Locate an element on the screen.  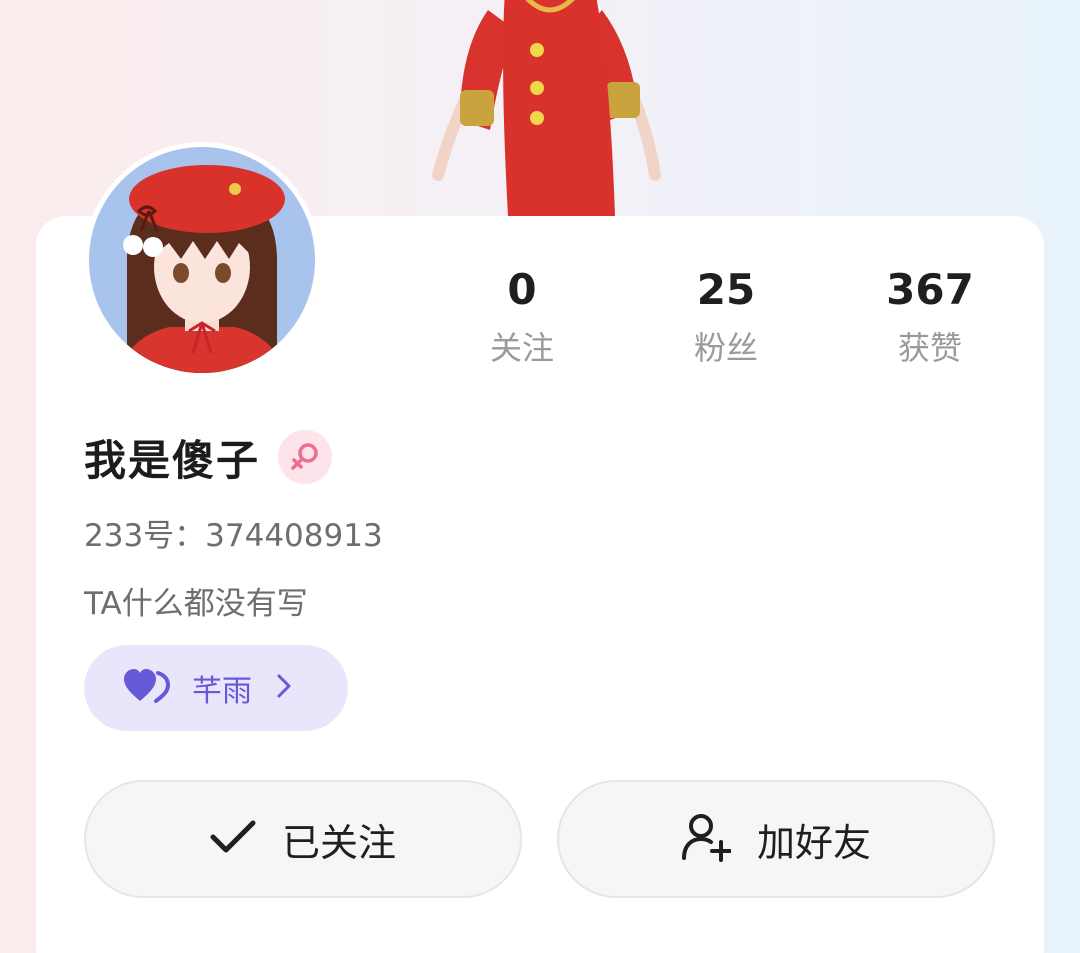
stat-fans-value: 25 is located at coordinates (726, 289).